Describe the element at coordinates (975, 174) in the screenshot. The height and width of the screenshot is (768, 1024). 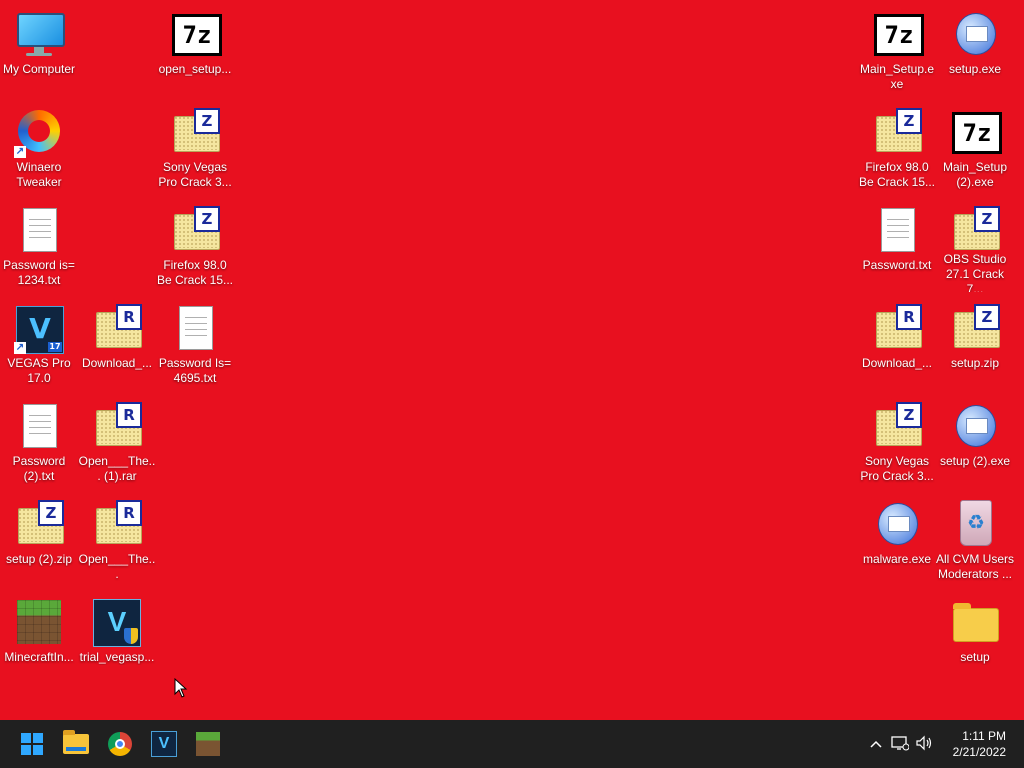
I see `icon-label: Main_Setup (2).exe` at that location.